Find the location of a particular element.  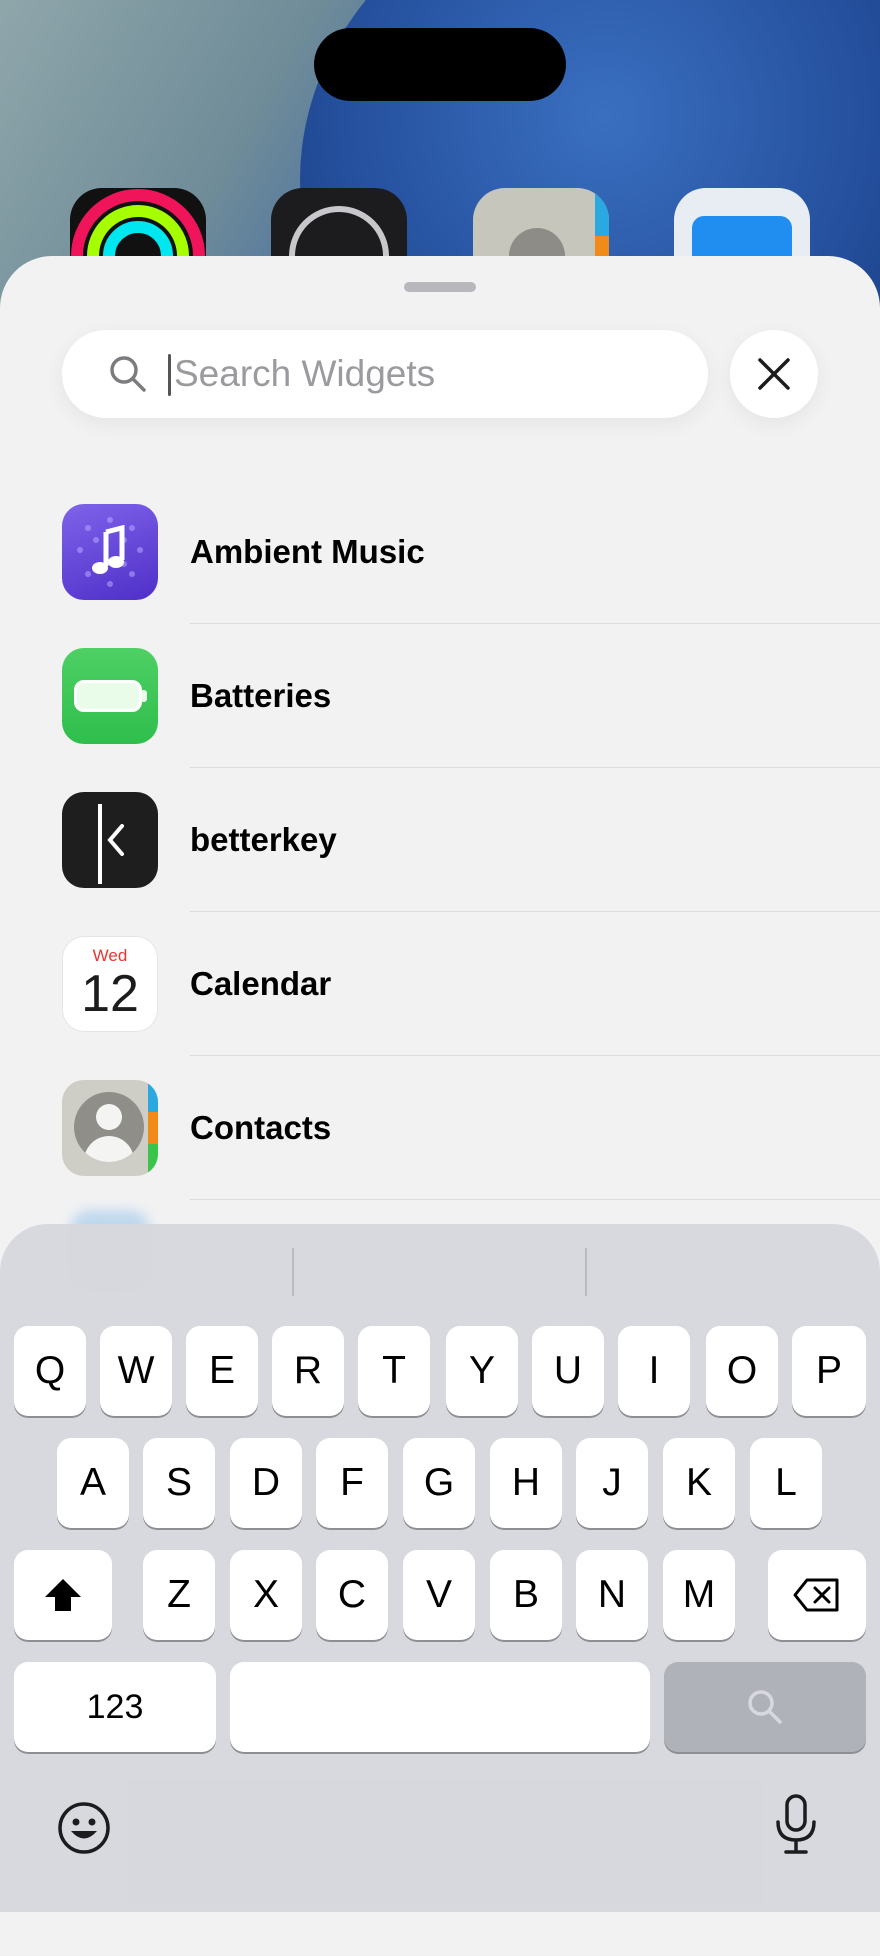

close-button is located at coordinates (774, 374).